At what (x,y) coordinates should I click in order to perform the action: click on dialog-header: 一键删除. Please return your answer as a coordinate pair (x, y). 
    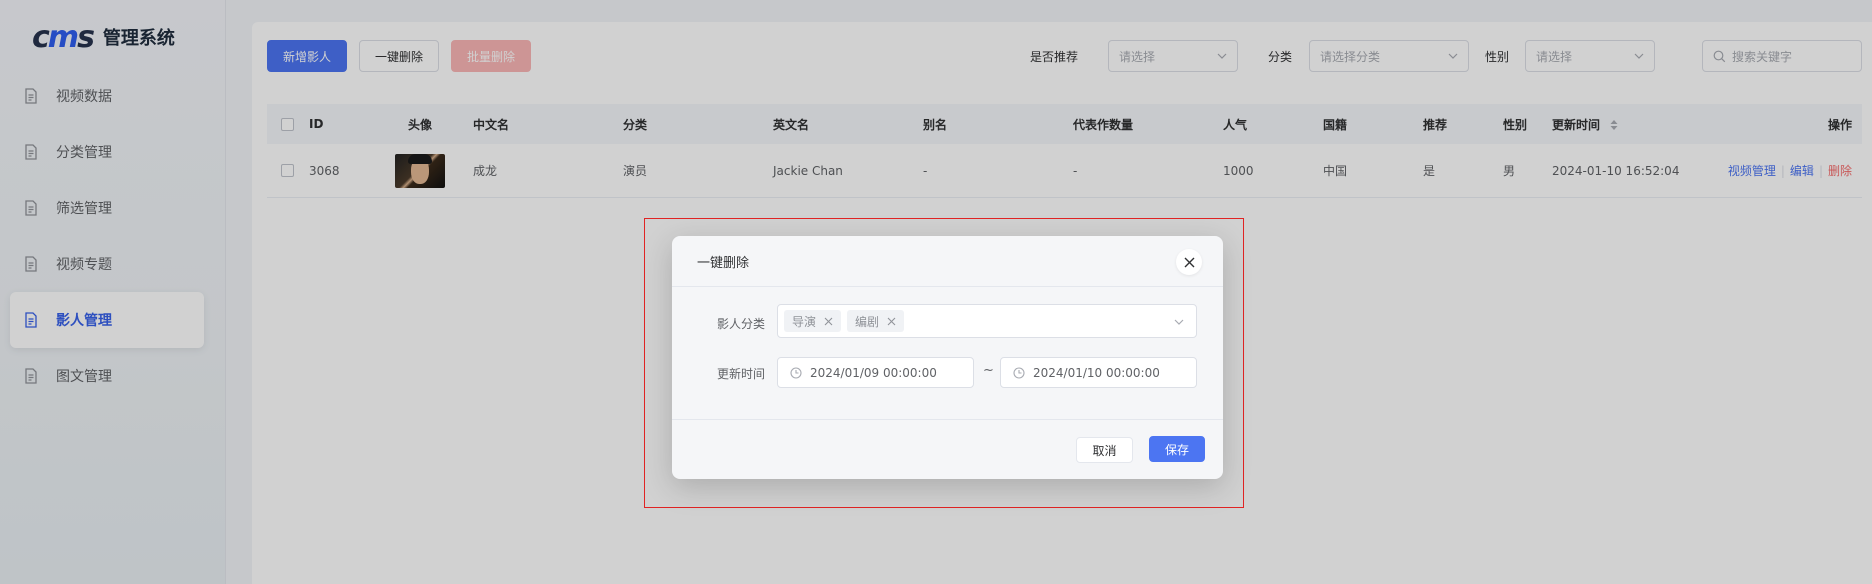
    Looking at the image, I should click on (947, 261).